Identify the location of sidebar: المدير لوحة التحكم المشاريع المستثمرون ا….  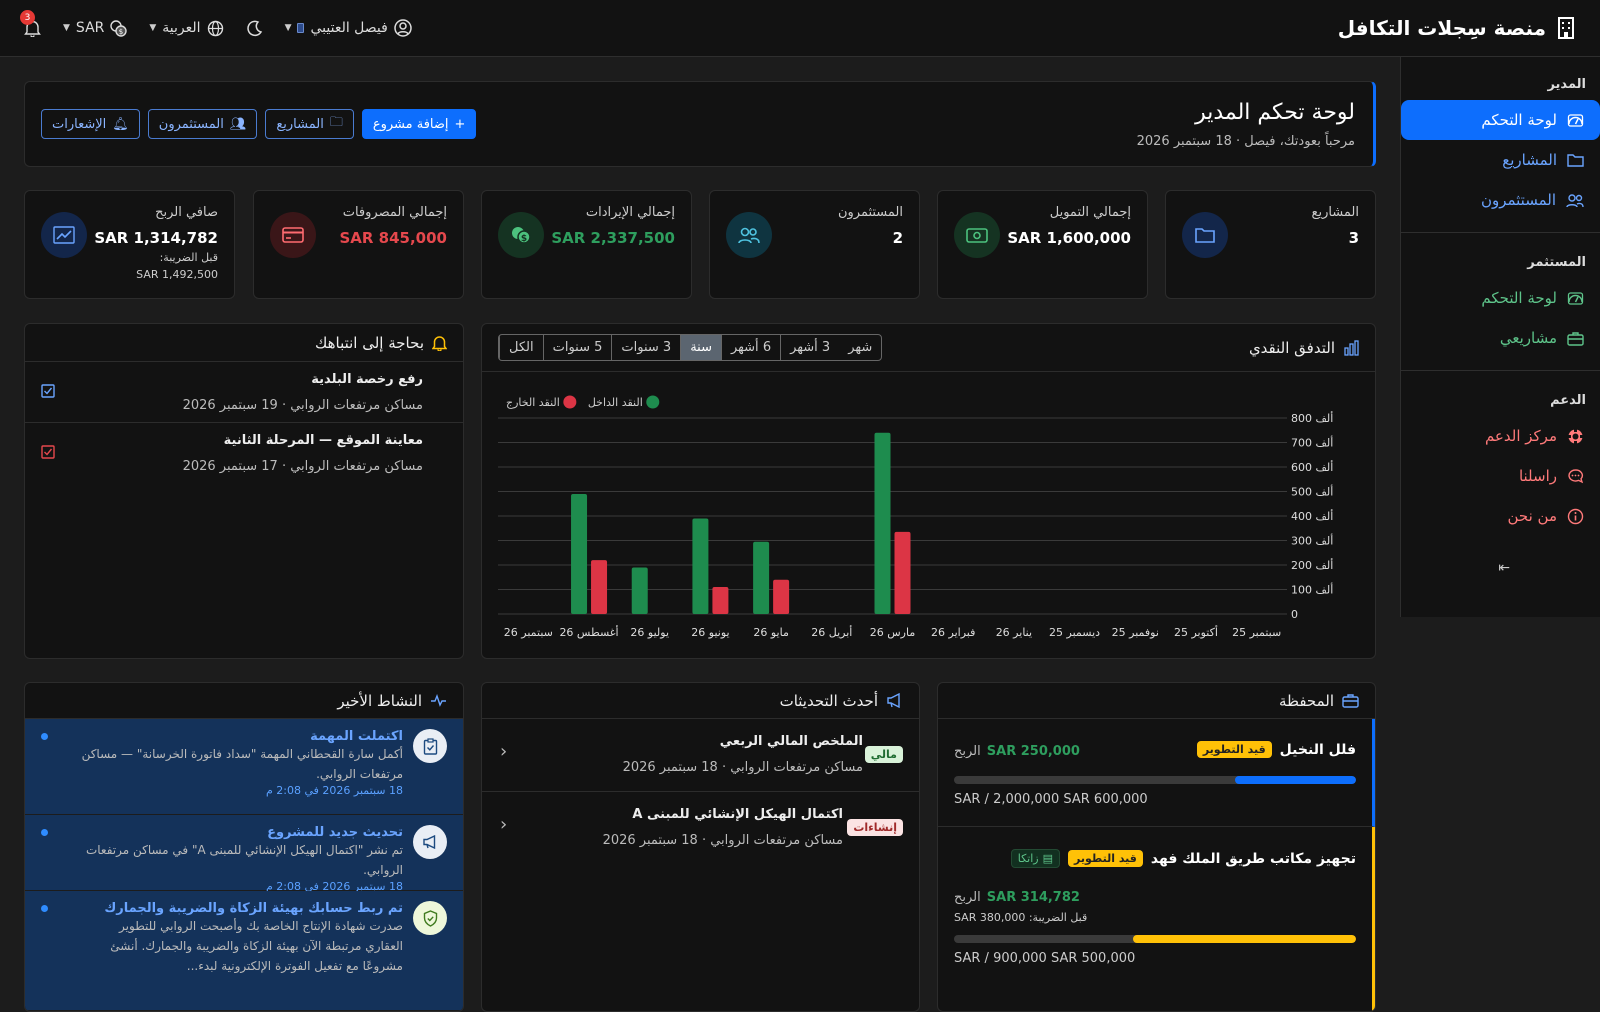
(1500, 337).